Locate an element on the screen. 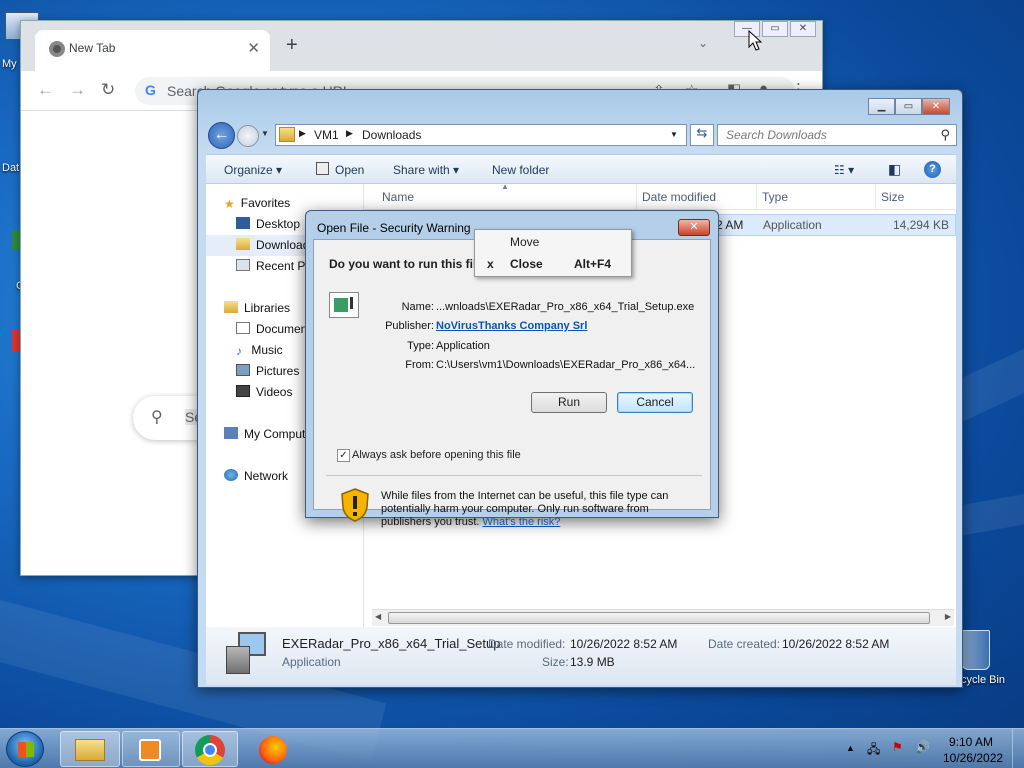 This screenshot has height=768, width=1024. forward-button is located at coordinates (248, 136).